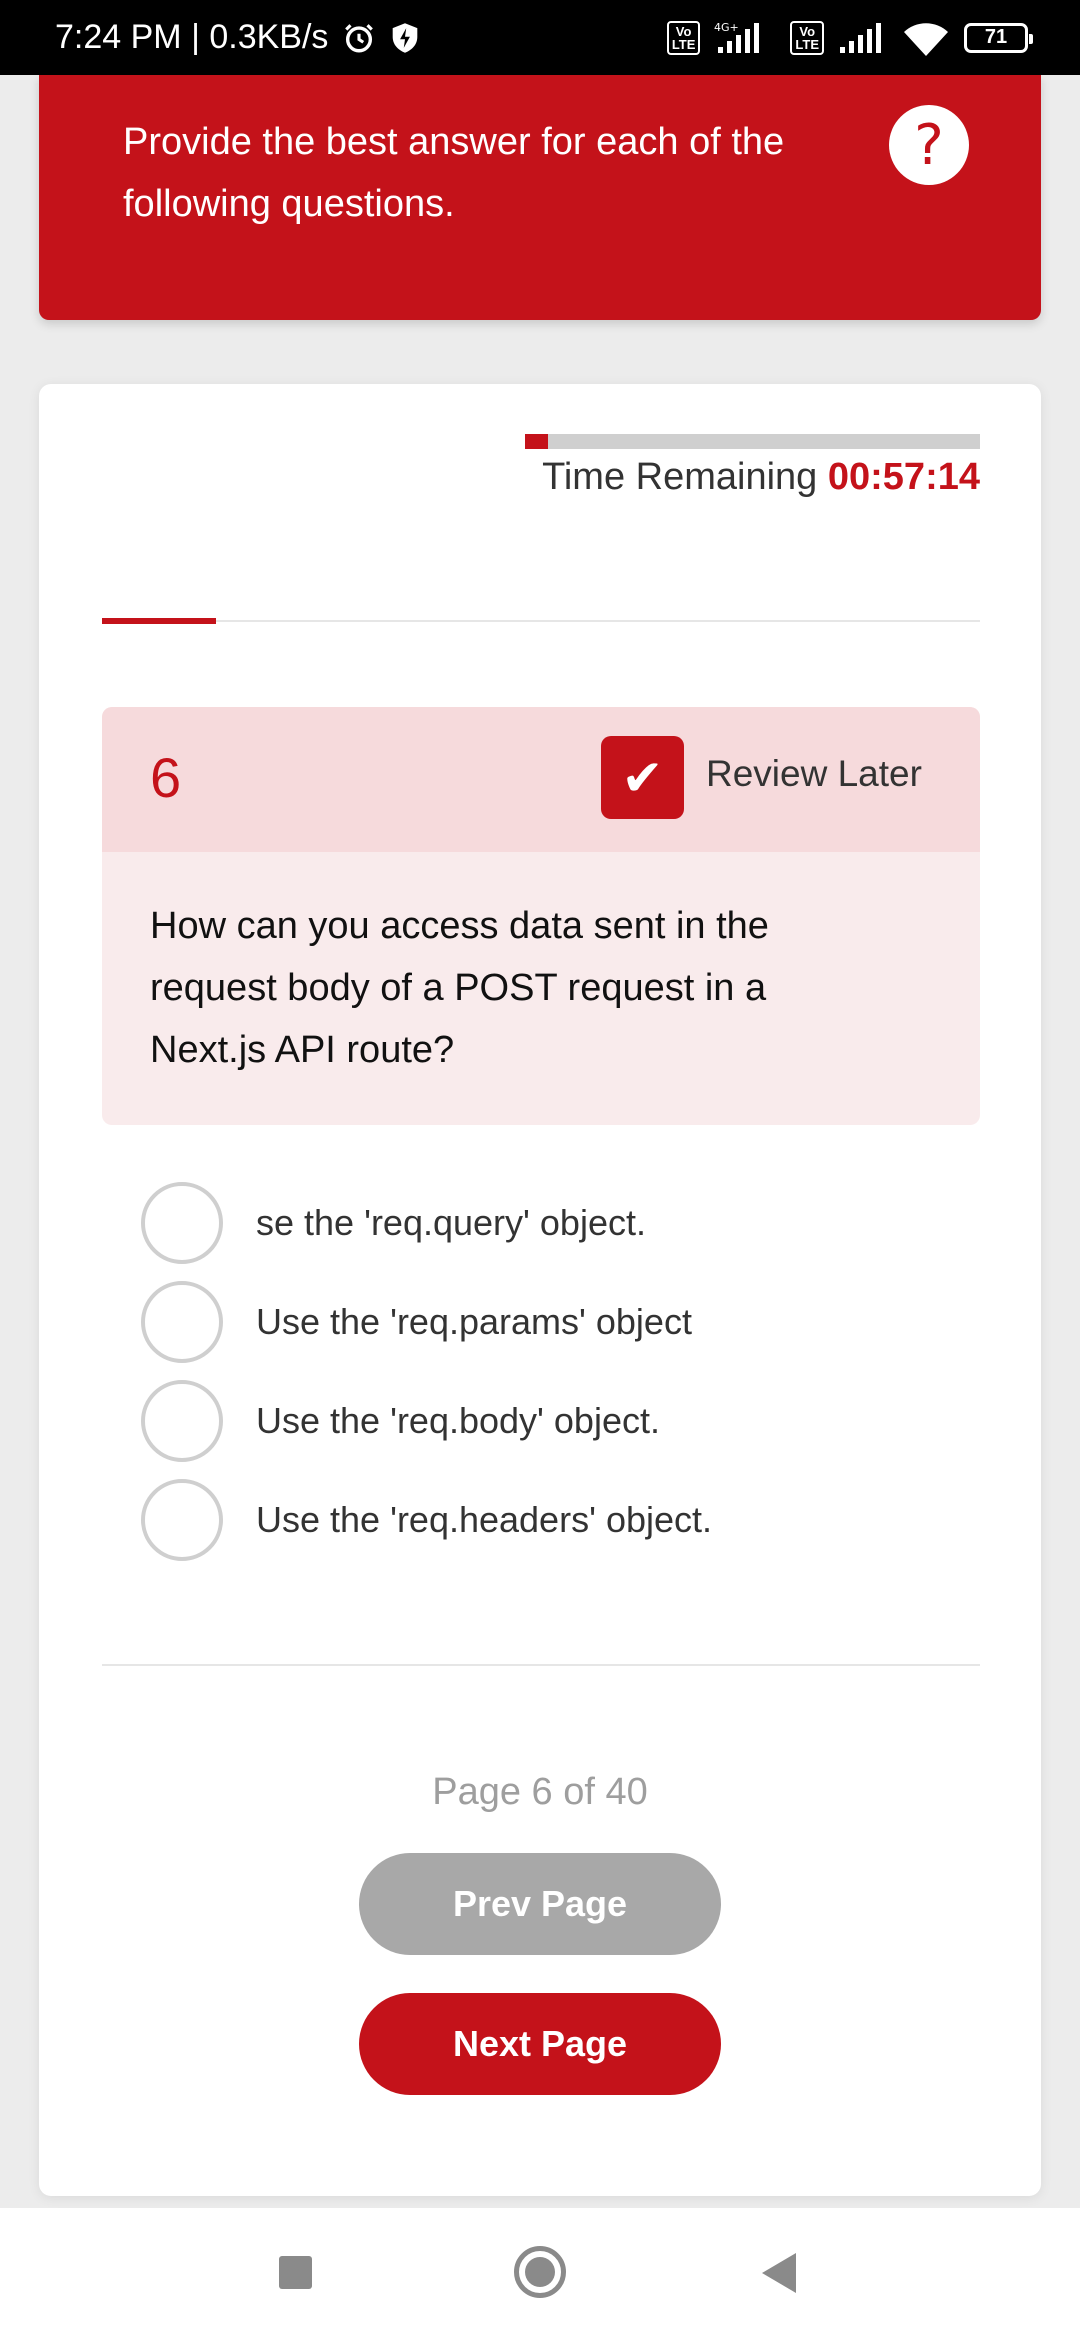 Image resolution: width=1080 pixels, height=2340 pixels. Describe the element at coordinates (192, 37) in the screenshot. I see `status-time: 7:24 PM | 0.3KB/s` at that location.